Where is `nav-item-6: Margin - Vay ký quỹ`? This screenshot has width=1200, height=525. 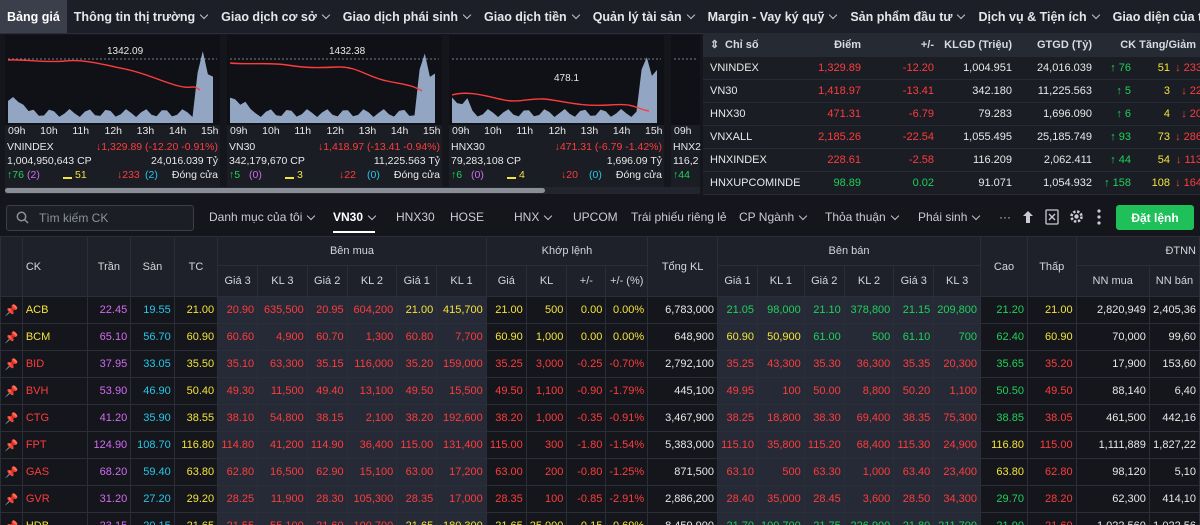
nav-item-6: Margin - Vay ký quỹ is located at coordinates (772, 16).